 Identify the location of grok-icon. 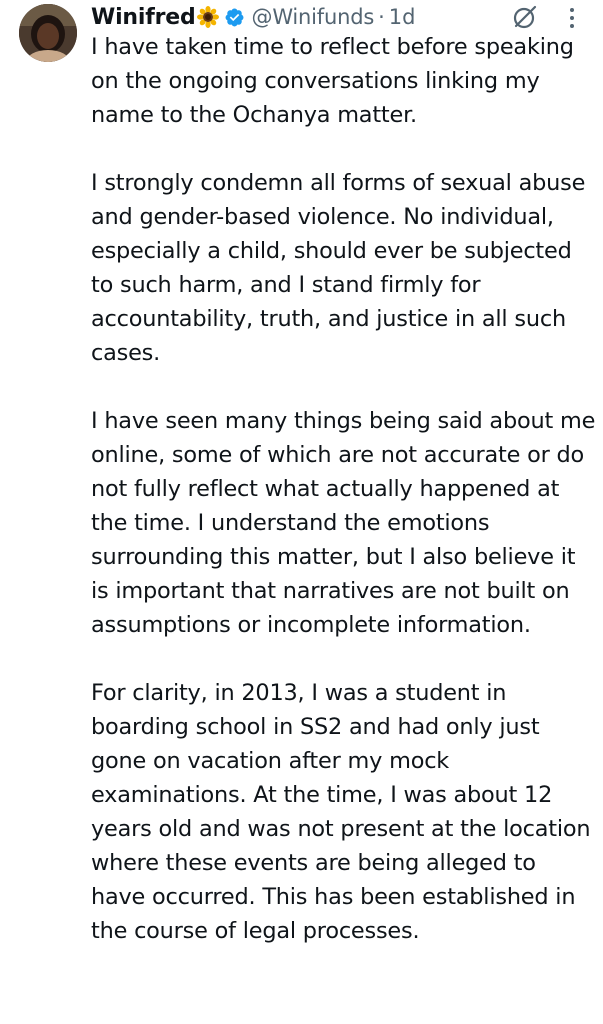
(525, 17).